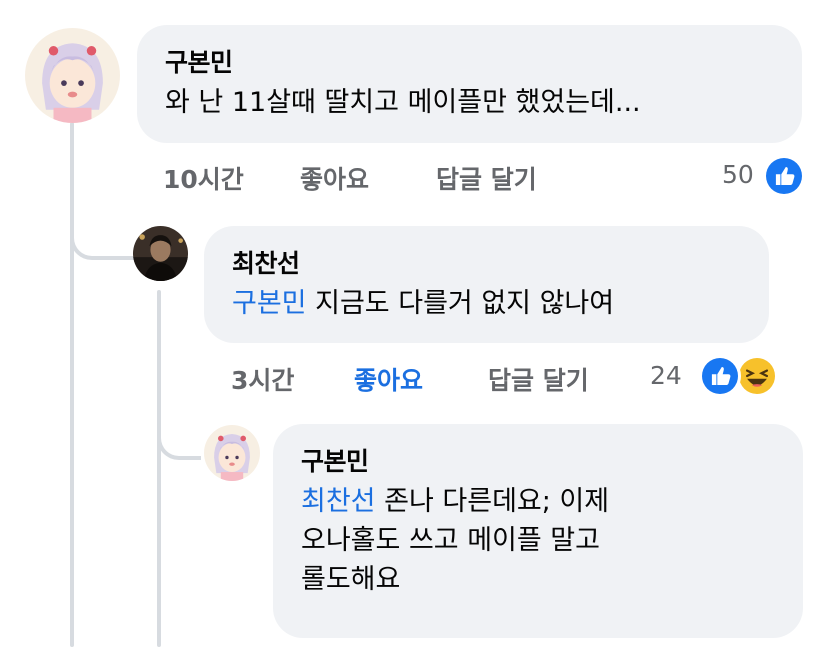  Describe the element at coordinates (338, 501) in the screenshot. I see `mention-link: 최찬선` at that location.